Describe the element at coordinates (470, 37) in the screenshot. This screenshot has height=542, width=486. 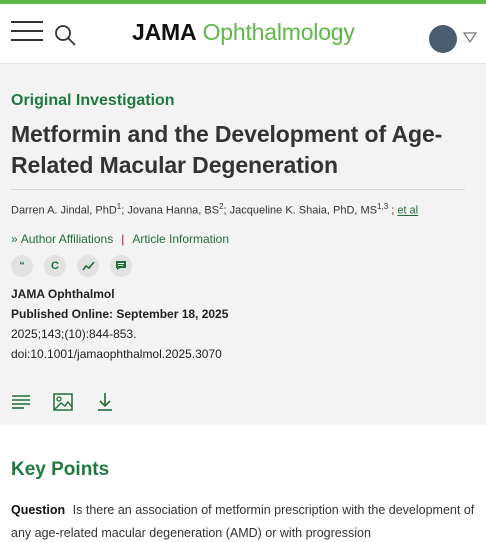
I see `chevron-down-icon` at that location.